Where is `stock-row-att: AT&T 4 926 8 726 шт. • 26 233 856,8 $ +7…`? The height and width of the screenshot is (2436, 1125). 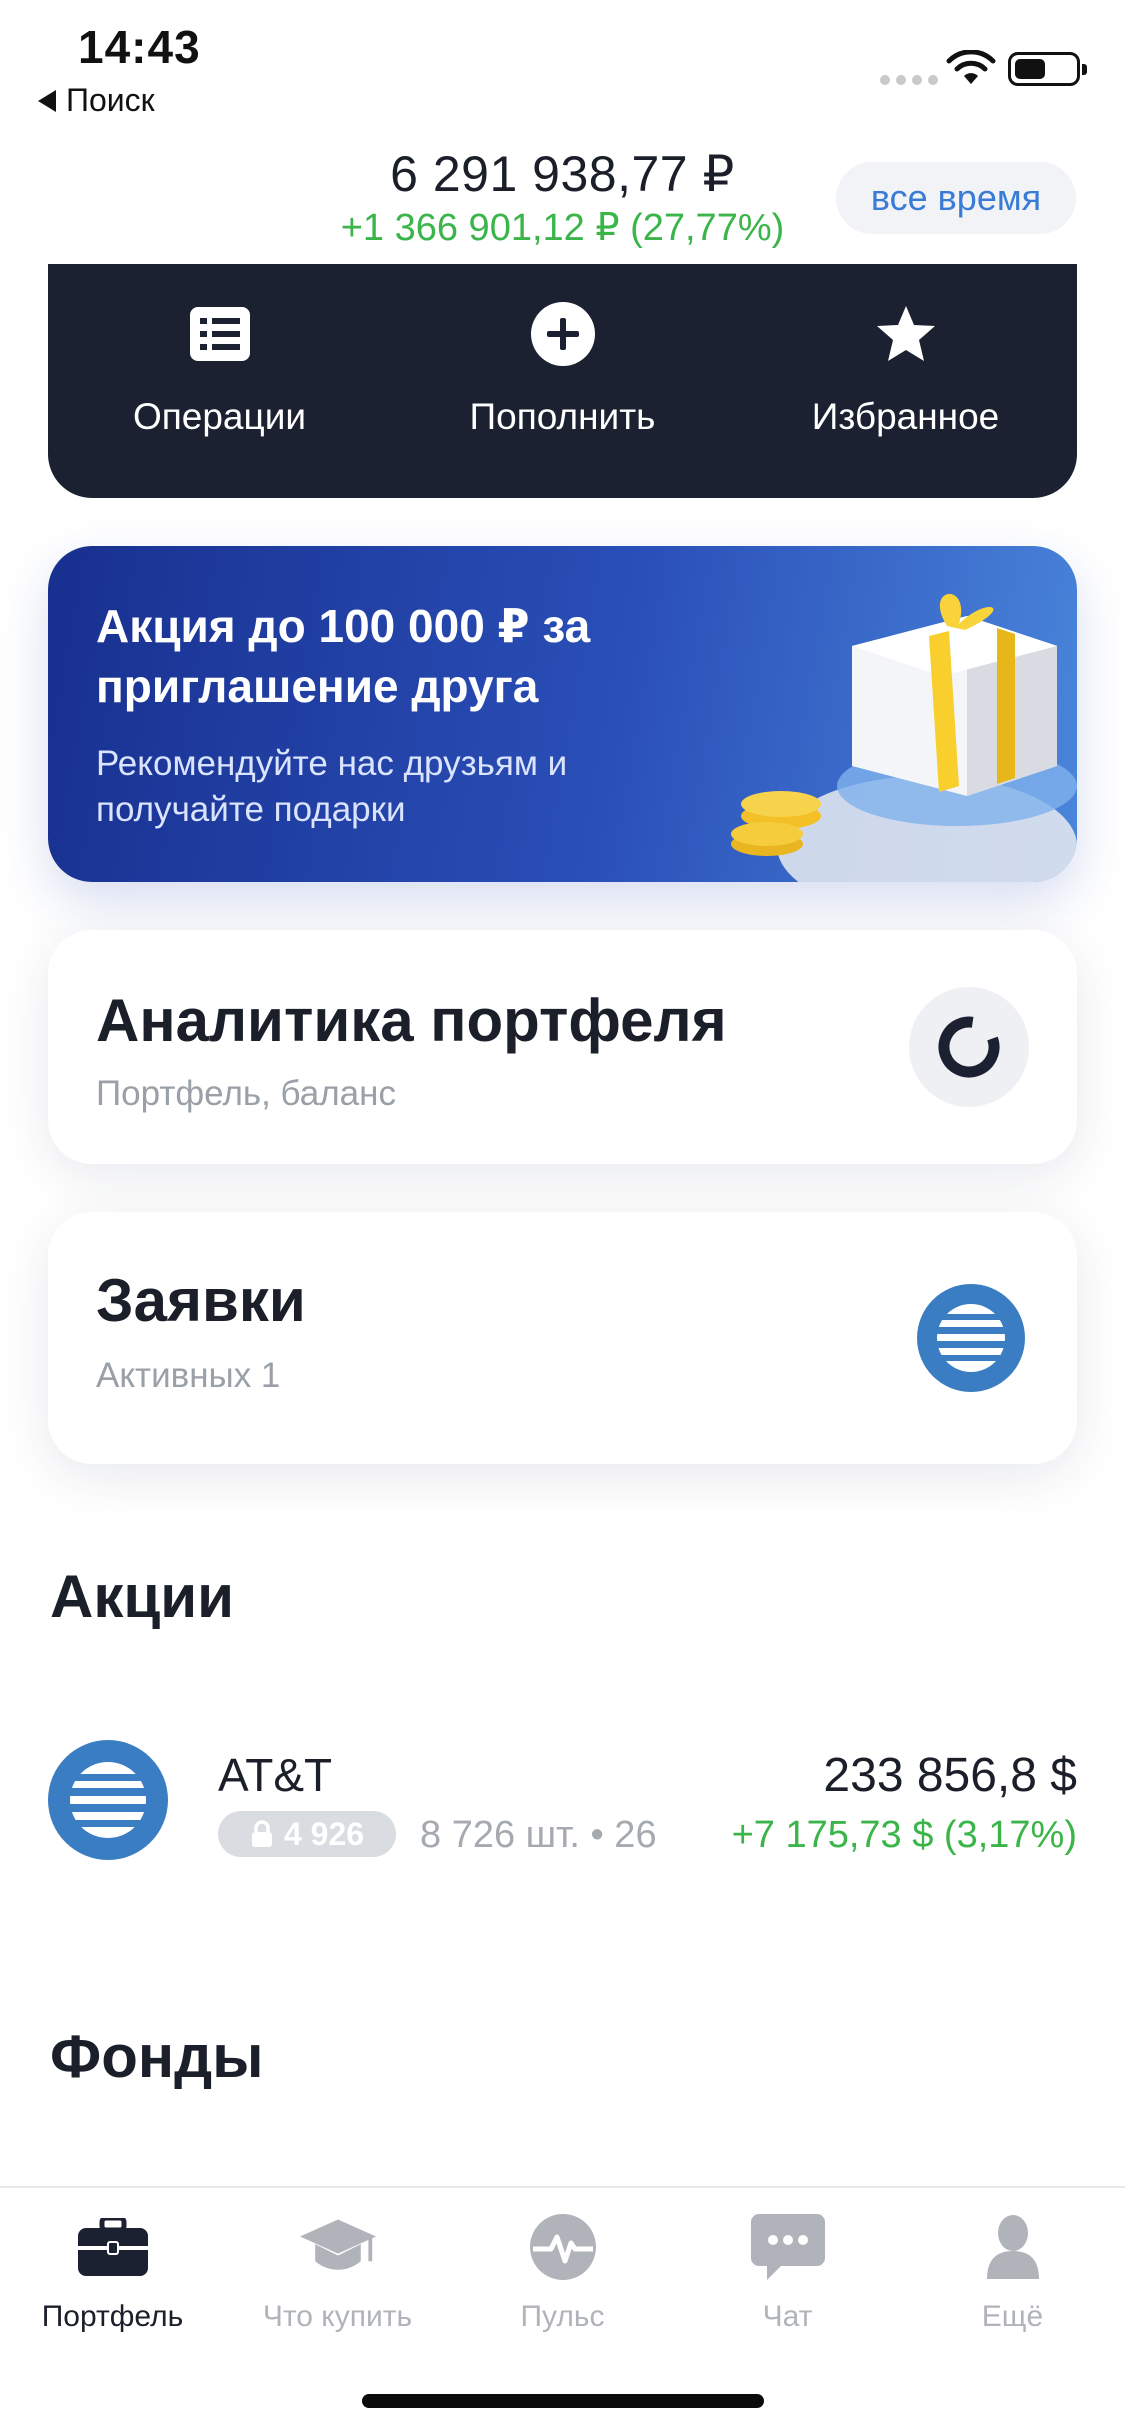
stock-row-att: AT&T 4 926 8 726 шт. • 26 233 856,8 $ +7… is located at coordinates (562, 1805).